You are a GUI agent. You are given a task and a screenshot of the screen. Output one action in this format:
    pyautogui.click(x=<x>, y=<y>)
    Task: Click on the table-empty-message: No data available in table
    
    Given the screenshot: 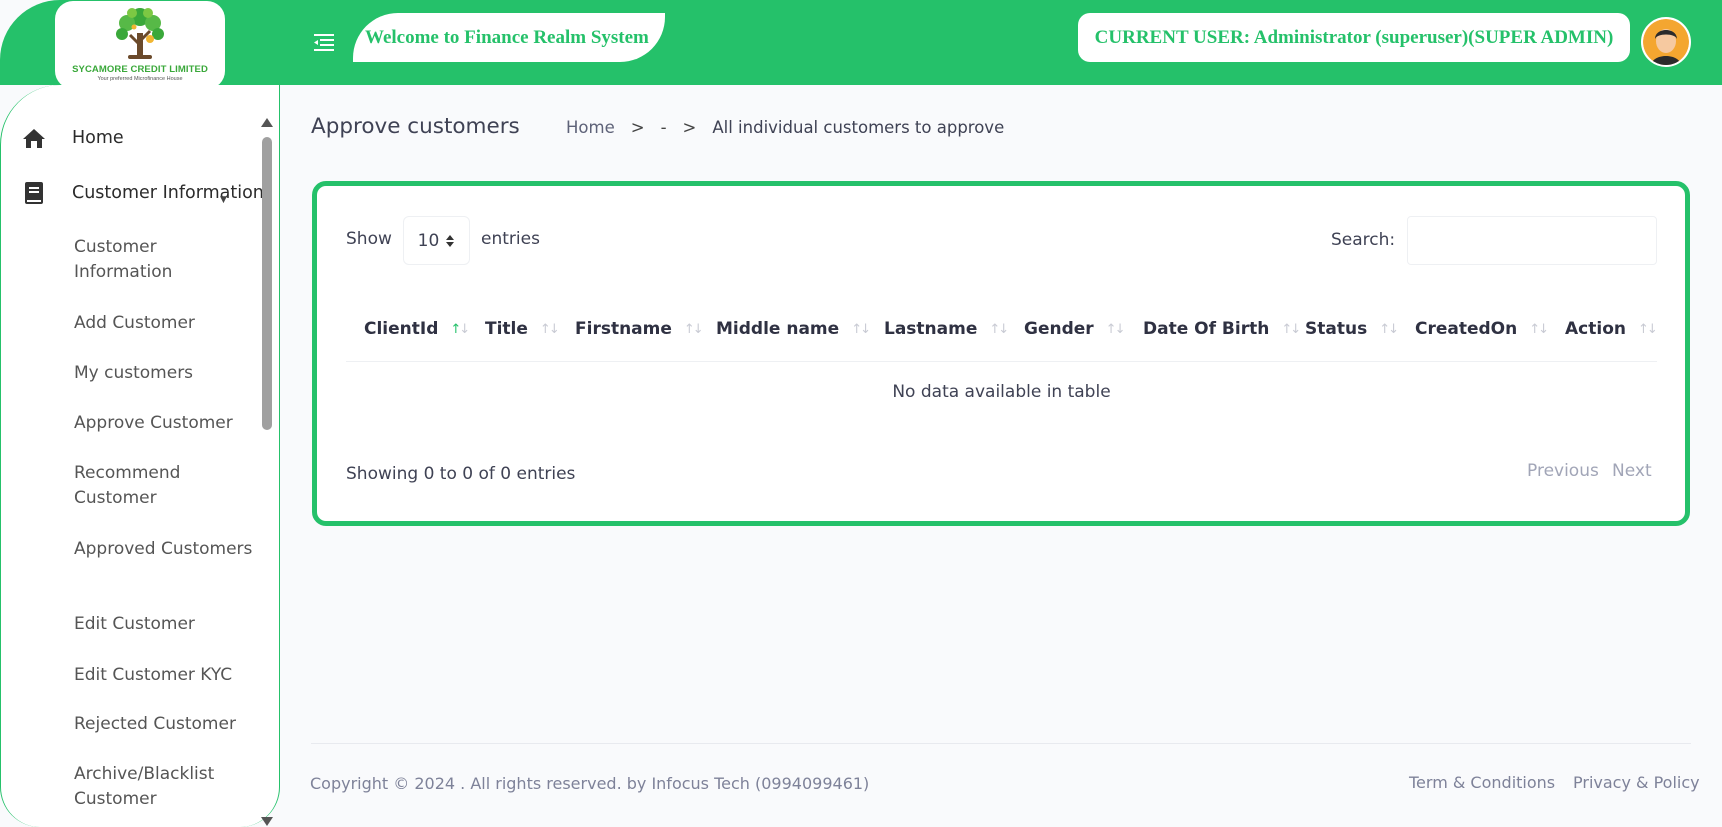 What is the action you would take?
    pyautogui.click(x=1001, y=392)
    